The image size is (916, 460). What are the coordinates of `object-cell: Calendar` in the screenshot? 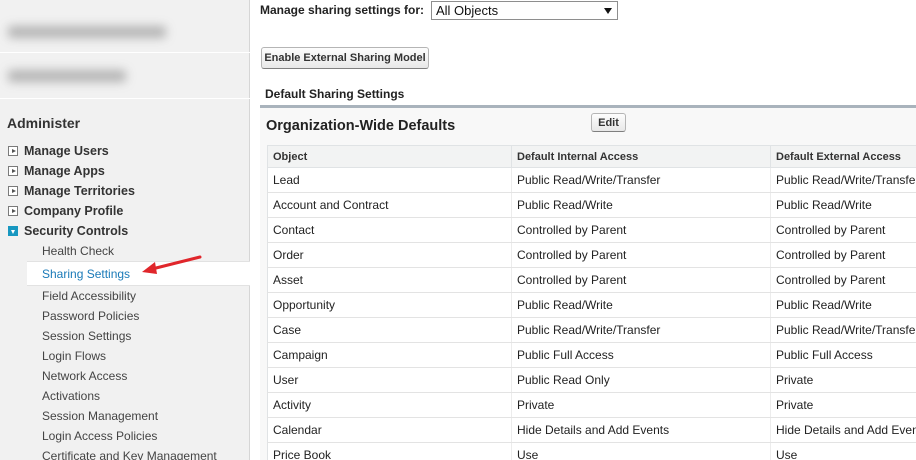 It's located at (389, 430).